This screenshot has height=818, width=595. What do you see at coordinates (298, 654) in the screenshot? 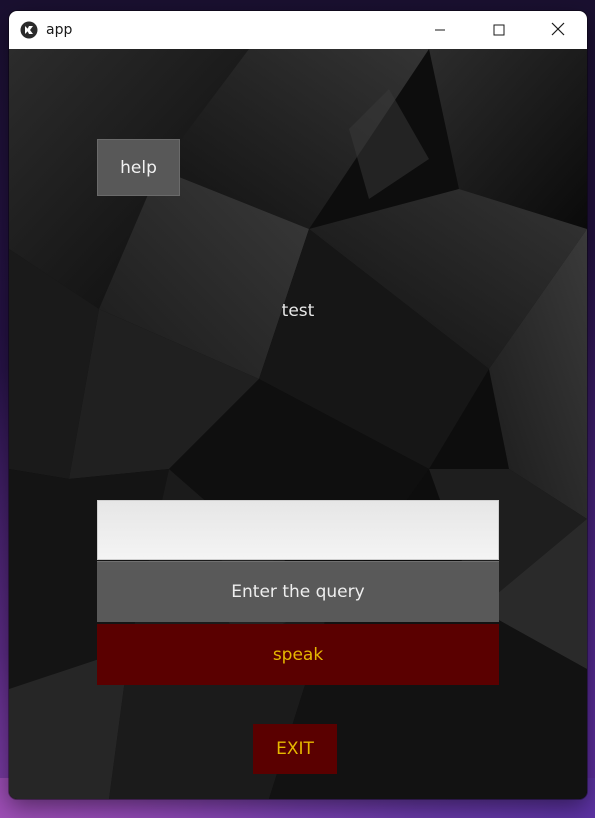
I see `speak-button: speak` at bounding box center [298, 654].